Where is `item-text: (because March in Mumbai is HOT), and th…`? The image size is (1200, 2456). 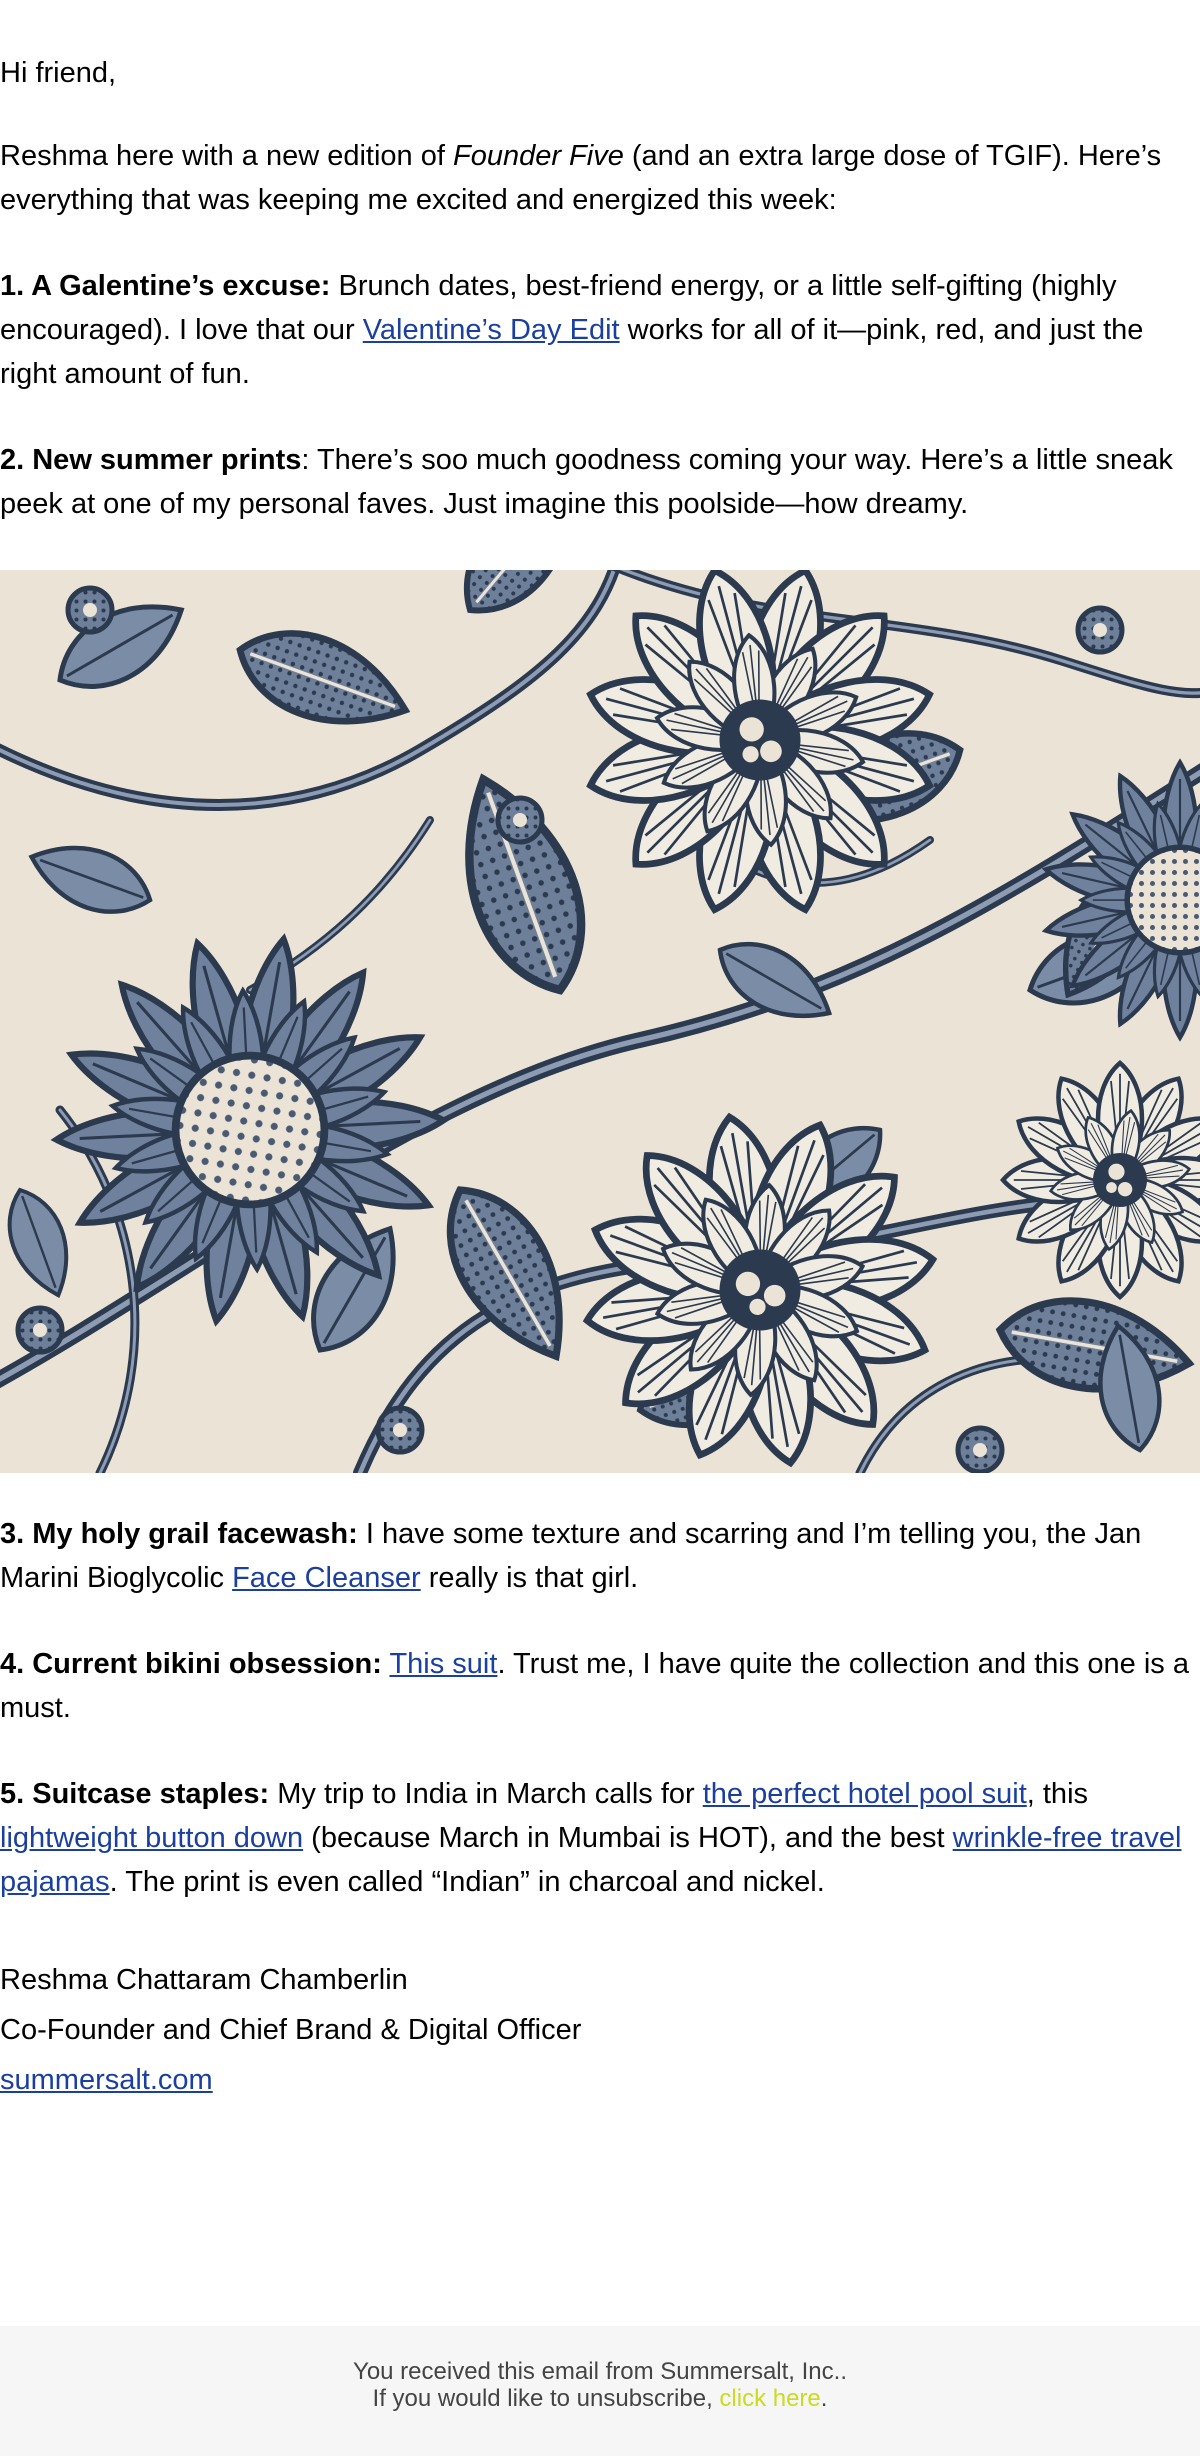
item-text: (because March in Mumbai is HOT), and th… is located at coordinates (628, 1838).